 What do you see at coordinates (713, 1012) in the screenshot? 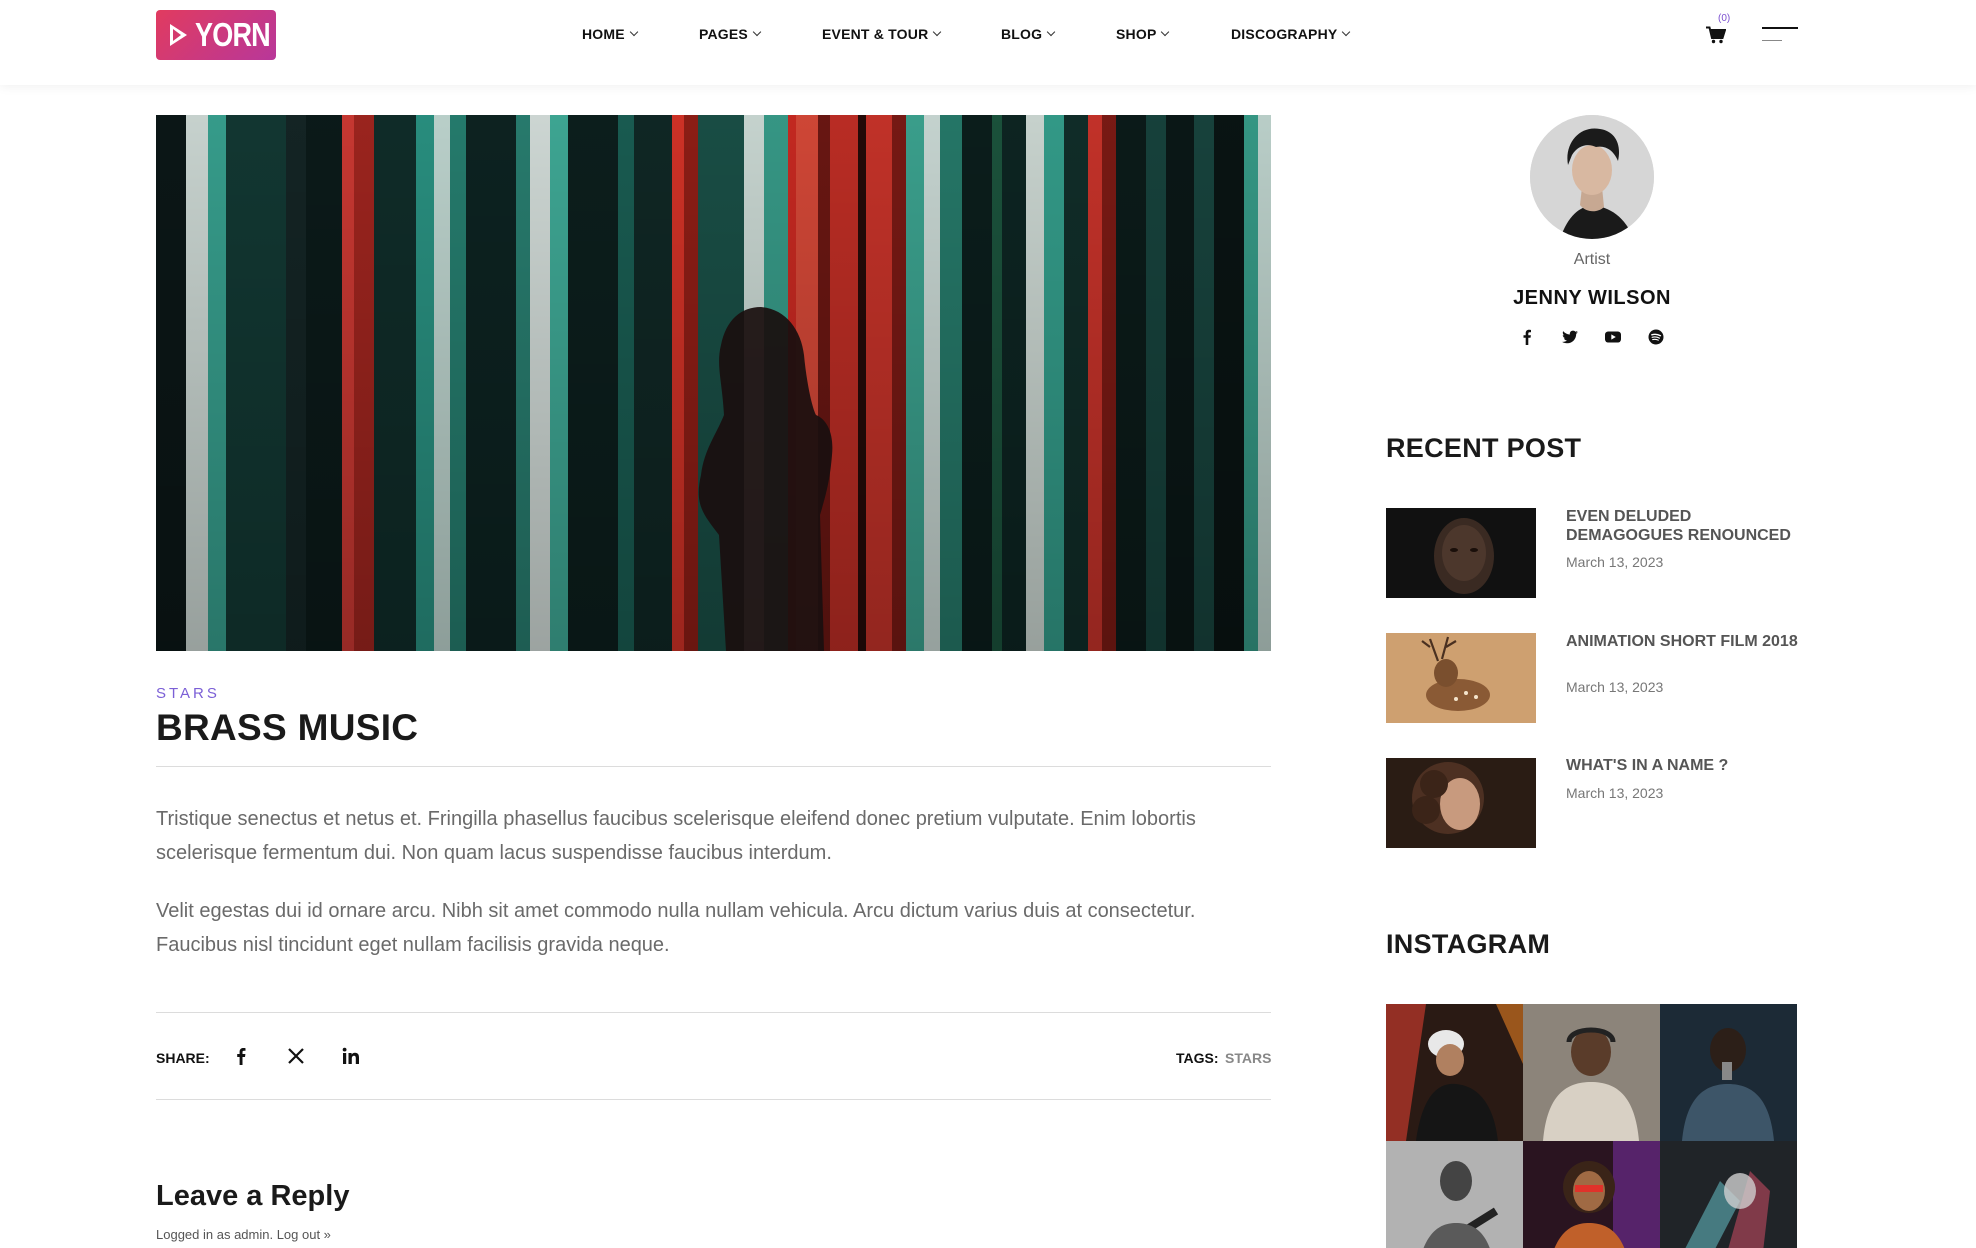
I see `share-divider-top` at bounding box center [713, 1012].